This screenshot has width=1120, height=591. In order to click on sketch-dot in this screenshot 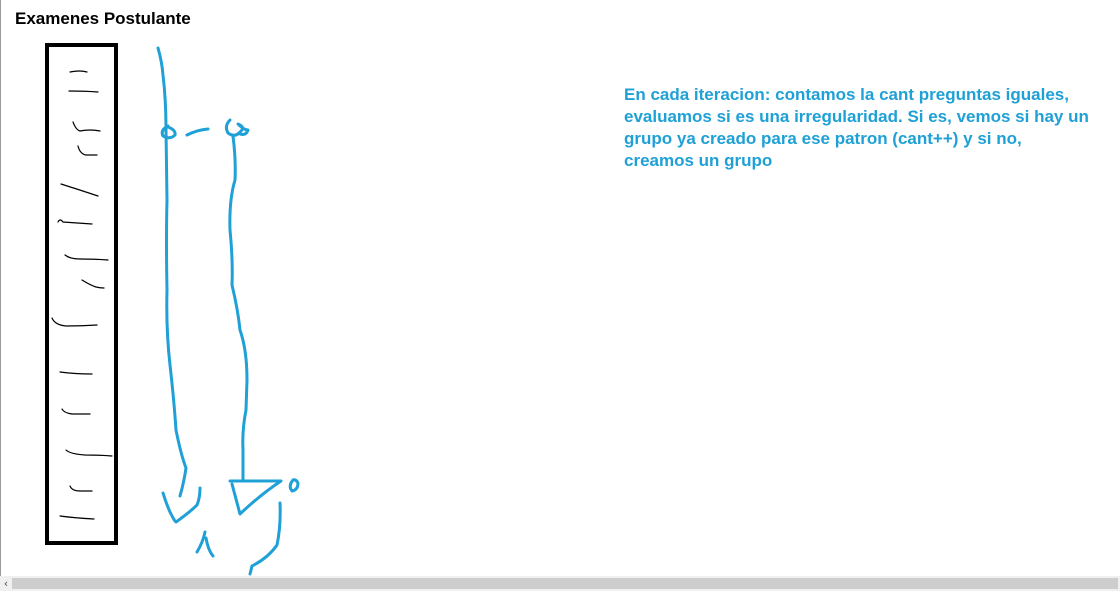, I will do `click(294, 485)`.